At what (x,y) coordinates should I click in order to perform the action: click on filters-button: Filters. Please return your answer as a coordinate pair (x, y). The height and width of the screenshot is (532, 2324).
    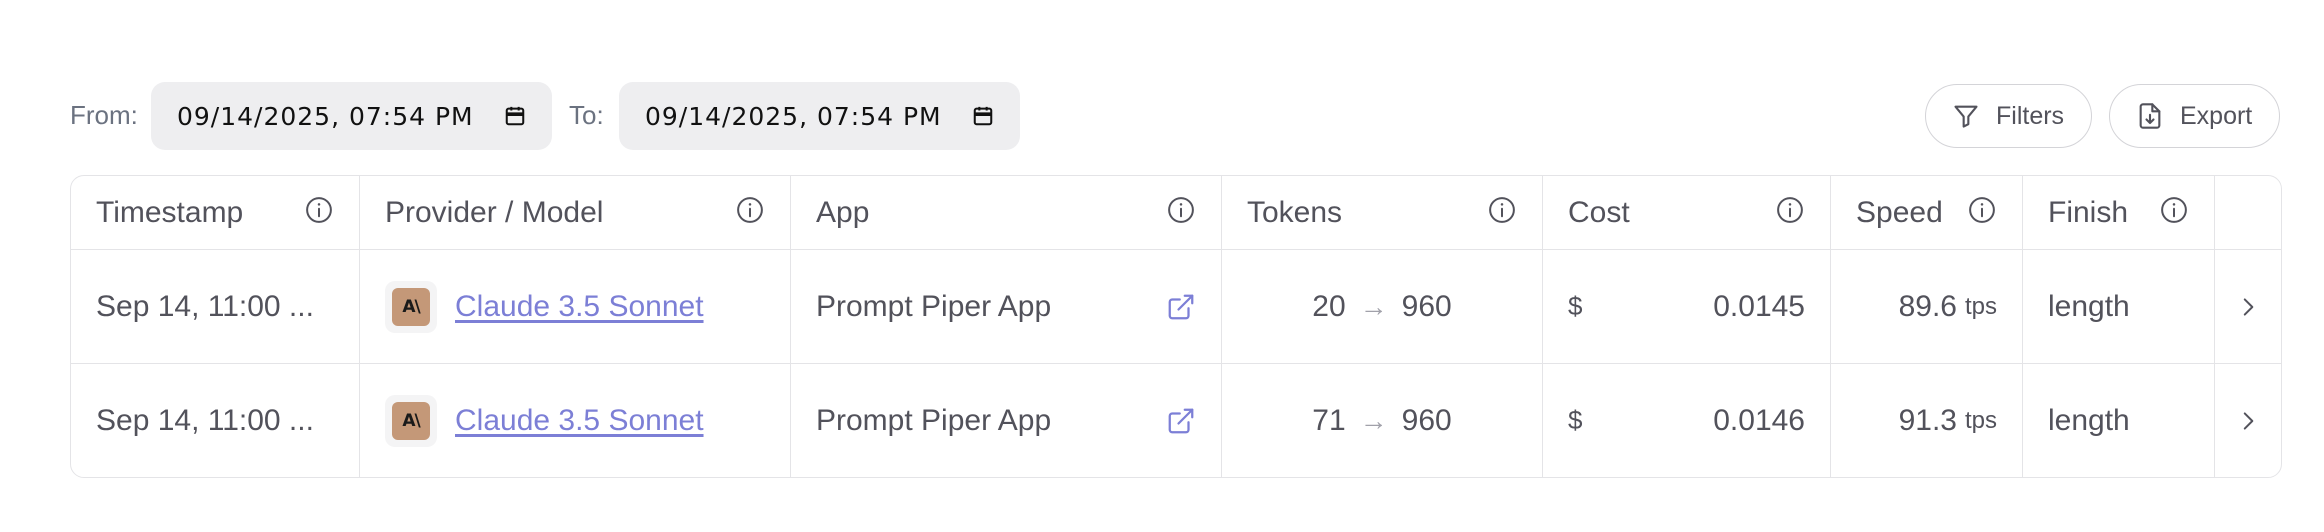
    Looking at the image, I should click on (2008, 116).